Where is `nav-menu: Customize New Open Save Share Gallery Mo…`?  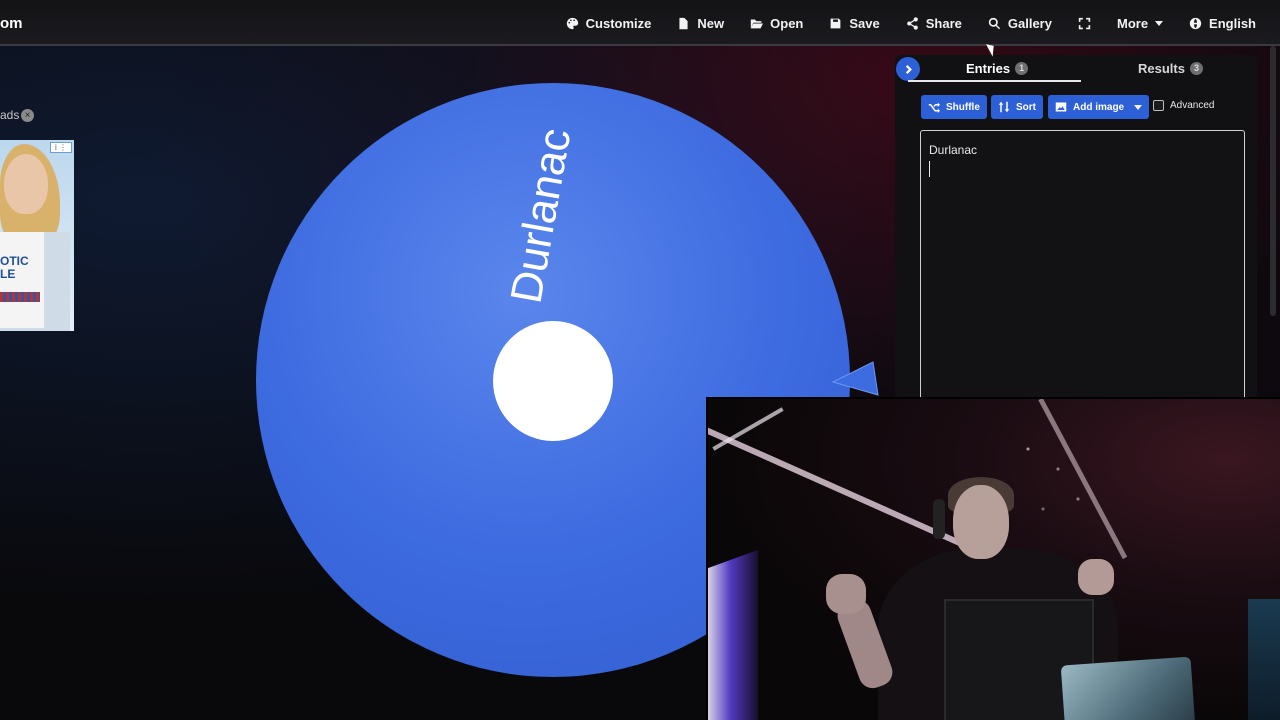 nav-menu: Customize New Open Save Share Gallery Mo… is located at coordinates (911, 23).